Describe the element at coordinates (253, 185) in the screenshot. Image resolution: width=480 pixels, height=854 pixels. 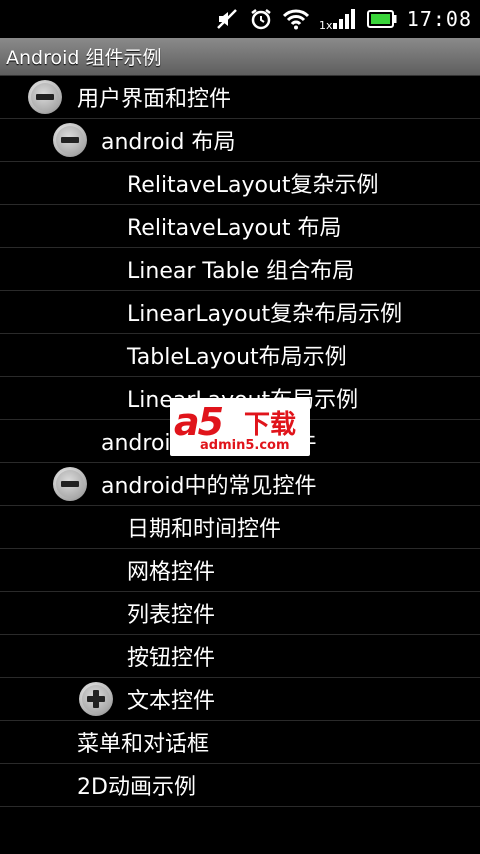
I see `tree-item-label: RelitaveLayout复杂示例` at that location.